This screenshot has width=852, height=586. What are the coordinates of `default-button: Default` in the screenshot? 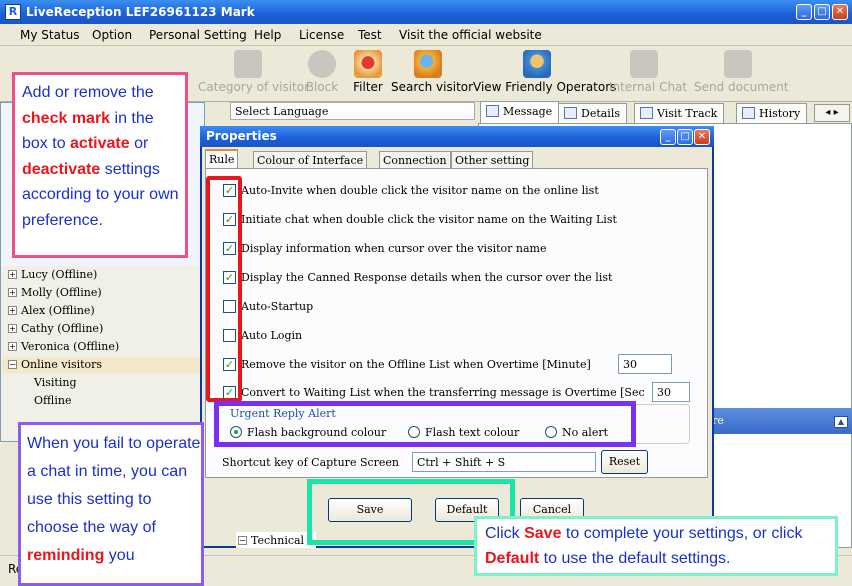 It's located at (467, 510).